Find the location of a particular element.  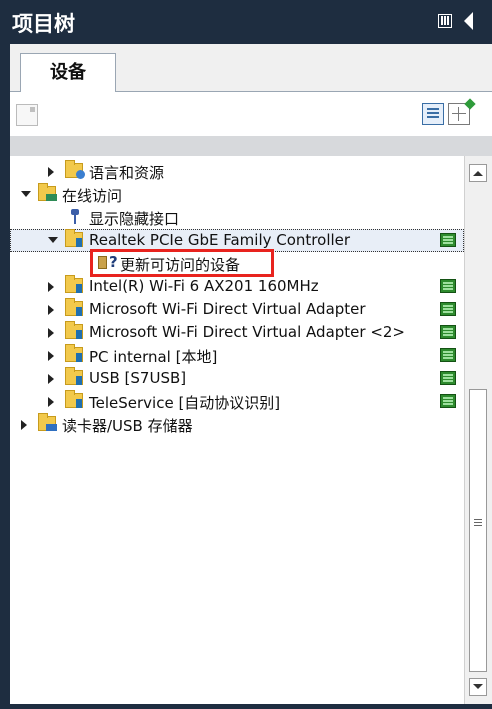

tree-item-label: 显示隐藏接口 is located at coordinates (134, 219).